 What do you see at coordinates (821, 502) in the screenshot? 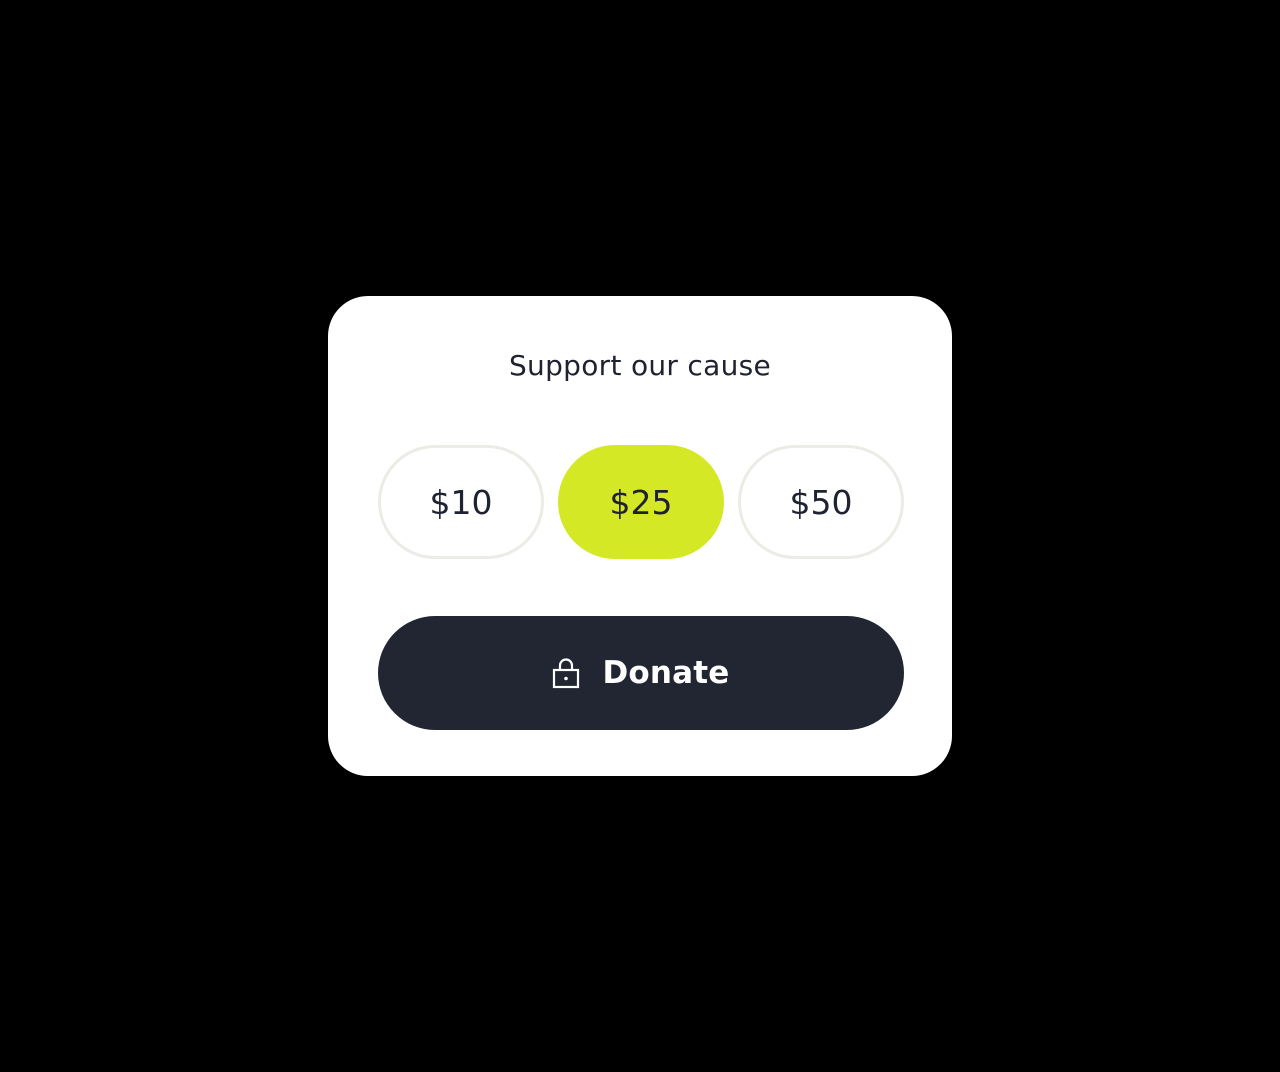
I see `amount-option-50: $50` at bounding box center [821, 502].